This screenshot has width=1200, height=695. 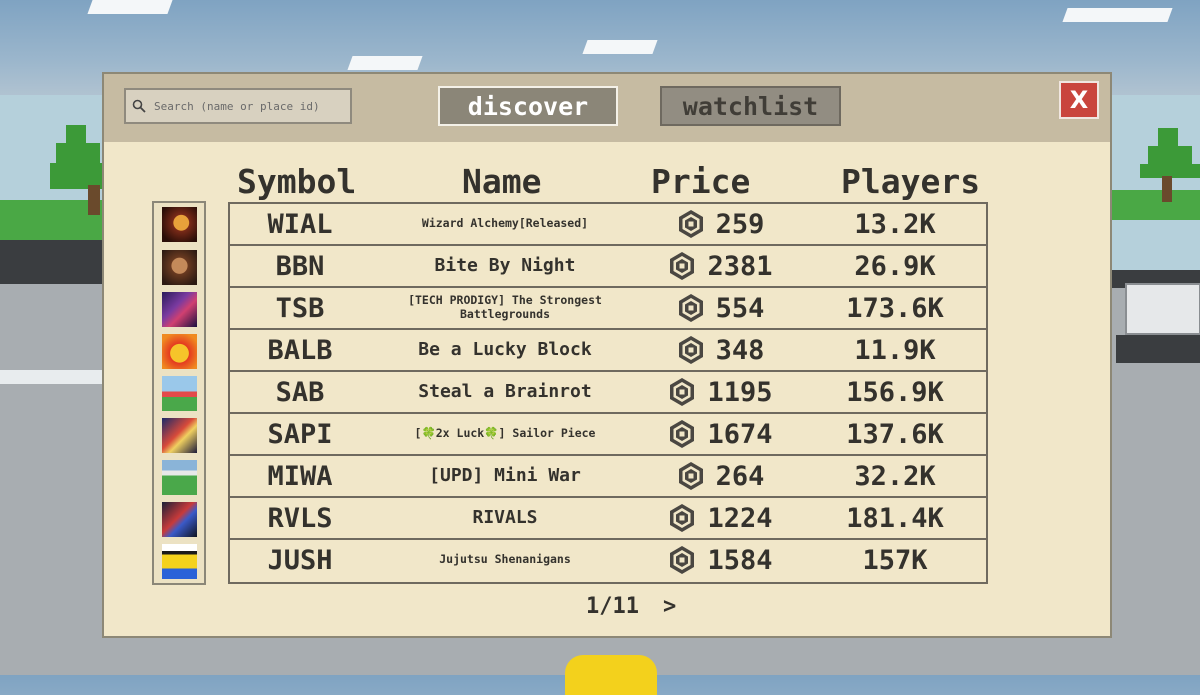 What do you see at coordinates (895, 266) in the screenshot?
I see `row-players: 26.9K` at bounding box center [895, 266].